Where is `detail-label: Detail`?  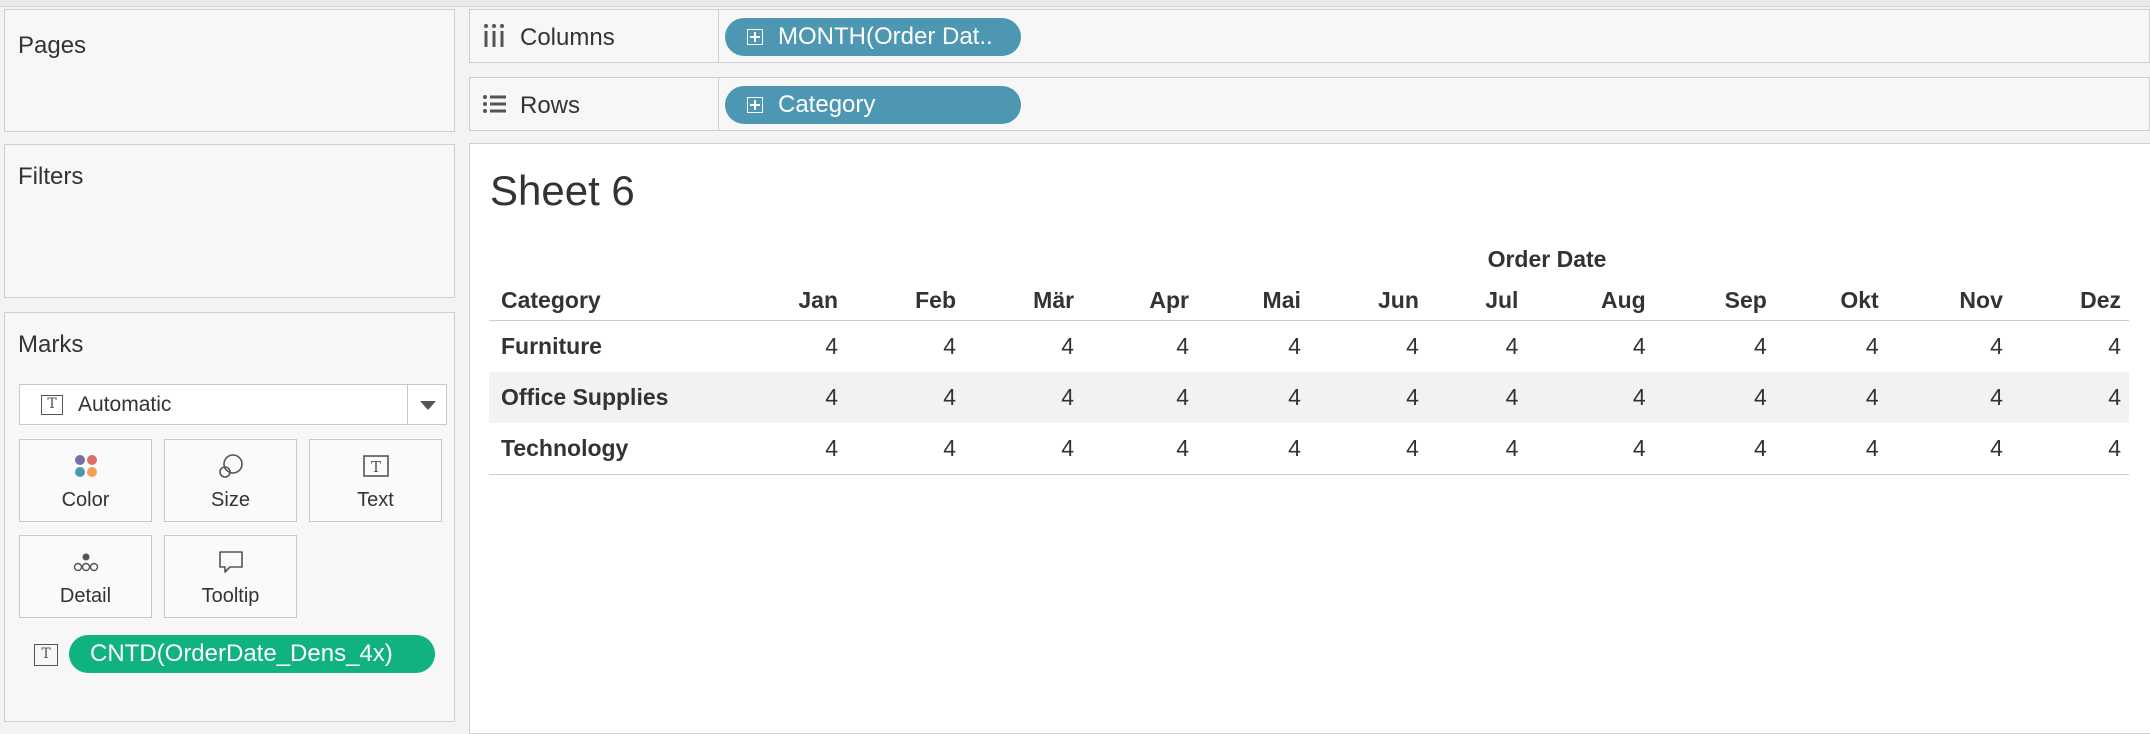
detail-label: Detail is located at coordinates (85, 596).